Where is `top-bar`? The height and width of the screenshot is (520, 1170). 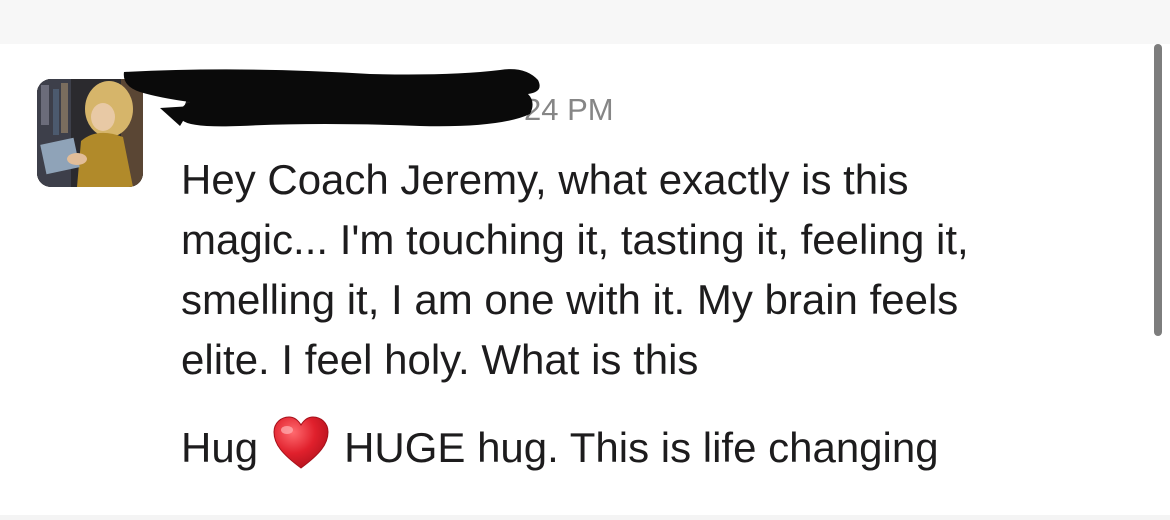
top-bar is located at coordinates (585, 22).